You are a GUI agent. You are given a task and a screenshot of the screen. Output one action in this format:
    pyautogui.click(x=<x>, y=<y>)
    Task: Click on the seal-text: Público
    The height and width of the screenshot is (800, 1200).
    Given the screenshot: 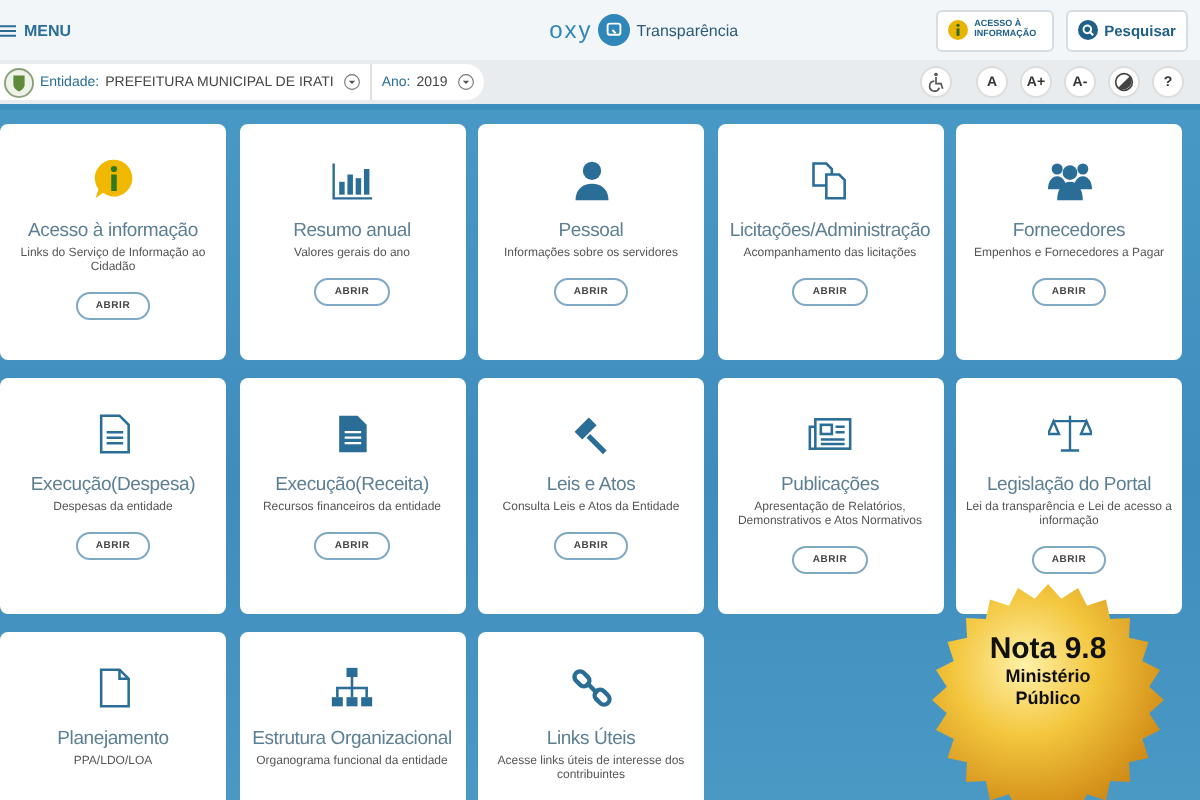 What is the action you would take?
    pyautogui.click(x=1048, y=698)
    